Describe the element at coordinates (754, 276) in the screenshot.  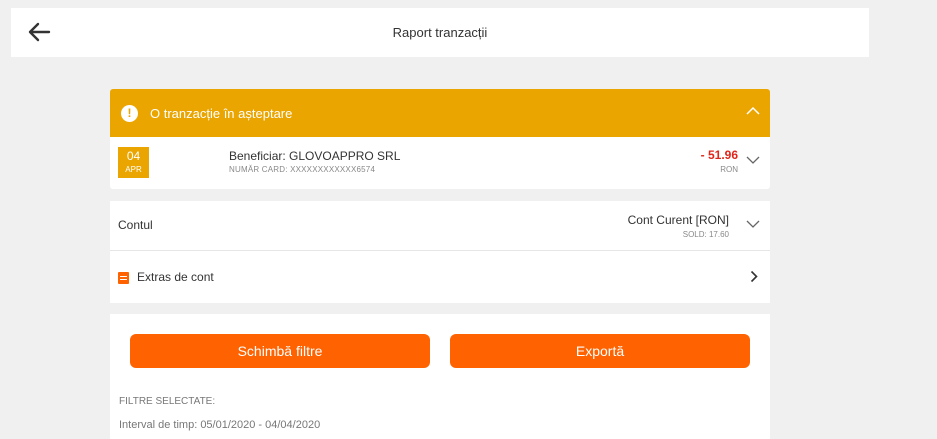
I see `chevron-right-icon` at that location.